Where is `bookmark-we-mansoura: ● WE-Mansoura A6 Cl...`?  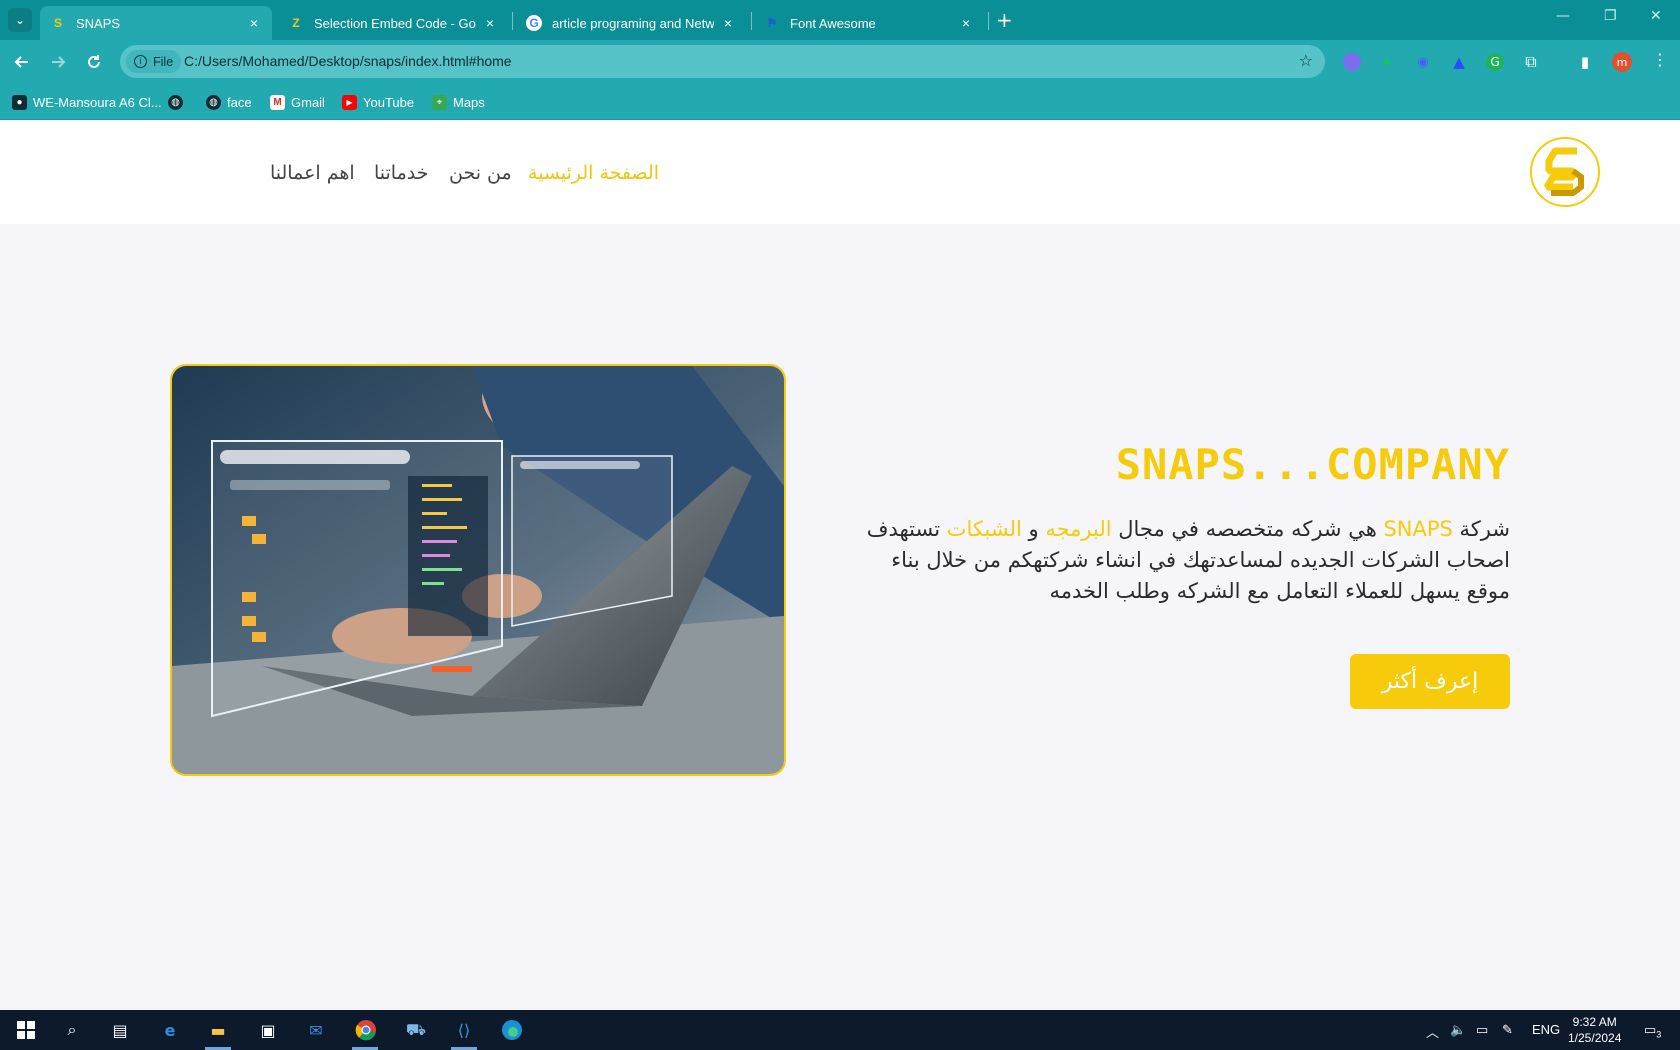
bookmark-we-mansoura: ● WE-Mansoura A6 Cl... is located at coordinates (87, 102).